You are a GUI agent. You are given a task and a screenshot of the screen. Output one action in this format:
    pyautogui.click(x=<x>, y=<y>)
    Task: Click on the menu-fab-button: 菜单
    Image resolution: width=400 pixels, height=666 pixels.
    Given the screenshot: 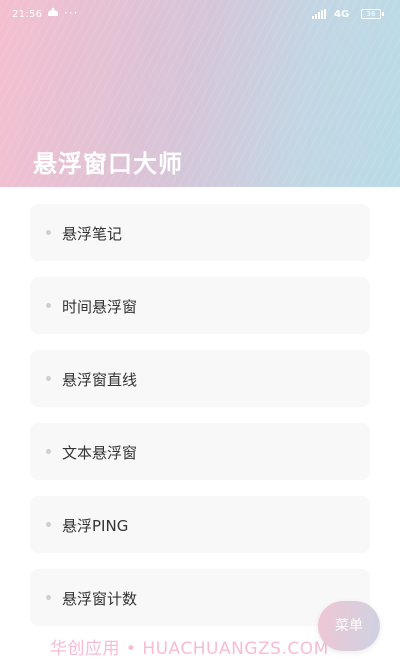 What is the action you would take?
    pyautogui.click(x=349, y=626)
    